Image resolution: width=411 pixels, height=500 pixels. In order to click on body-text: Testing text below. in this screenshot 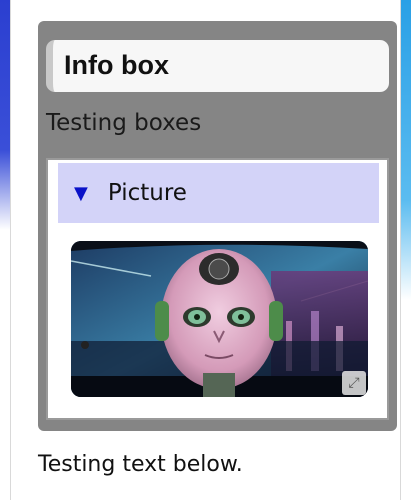, I will do `click(140, 464)`.